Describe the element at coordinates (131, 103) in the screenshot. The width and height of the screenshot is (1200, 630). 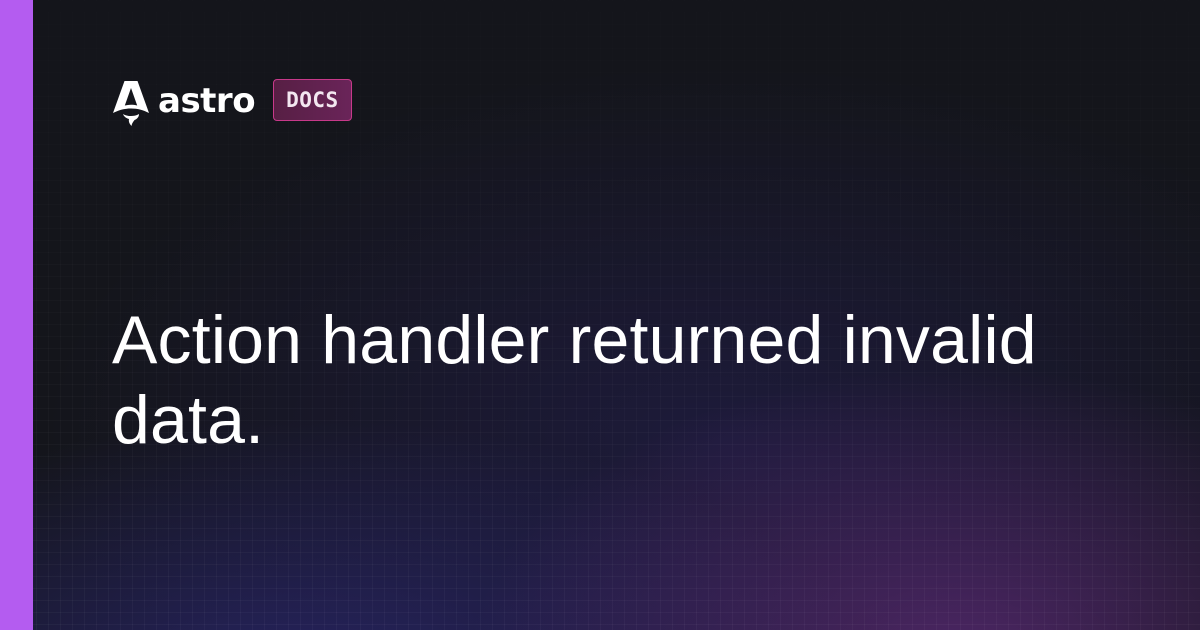
I see `astro-rocket-icon` at that location.